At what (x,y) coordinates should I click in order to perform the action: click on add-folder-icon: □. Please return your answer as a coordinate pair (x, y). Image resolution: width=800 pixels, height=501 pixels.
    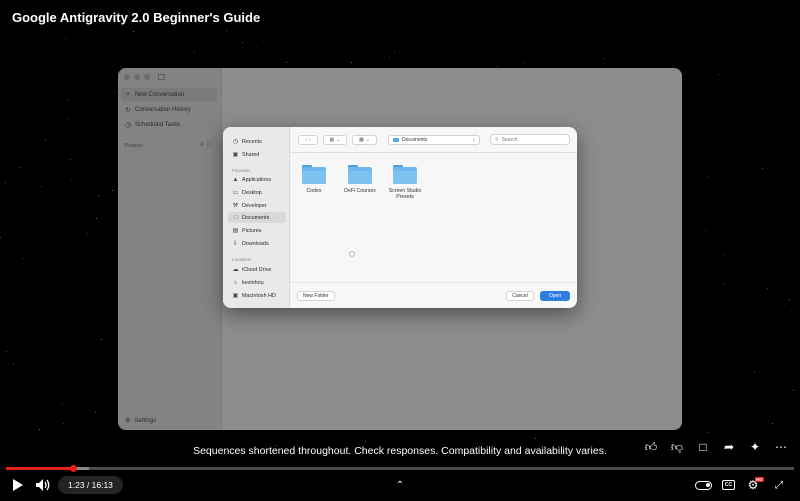
    Looking at the image, I should click on (210, 145).